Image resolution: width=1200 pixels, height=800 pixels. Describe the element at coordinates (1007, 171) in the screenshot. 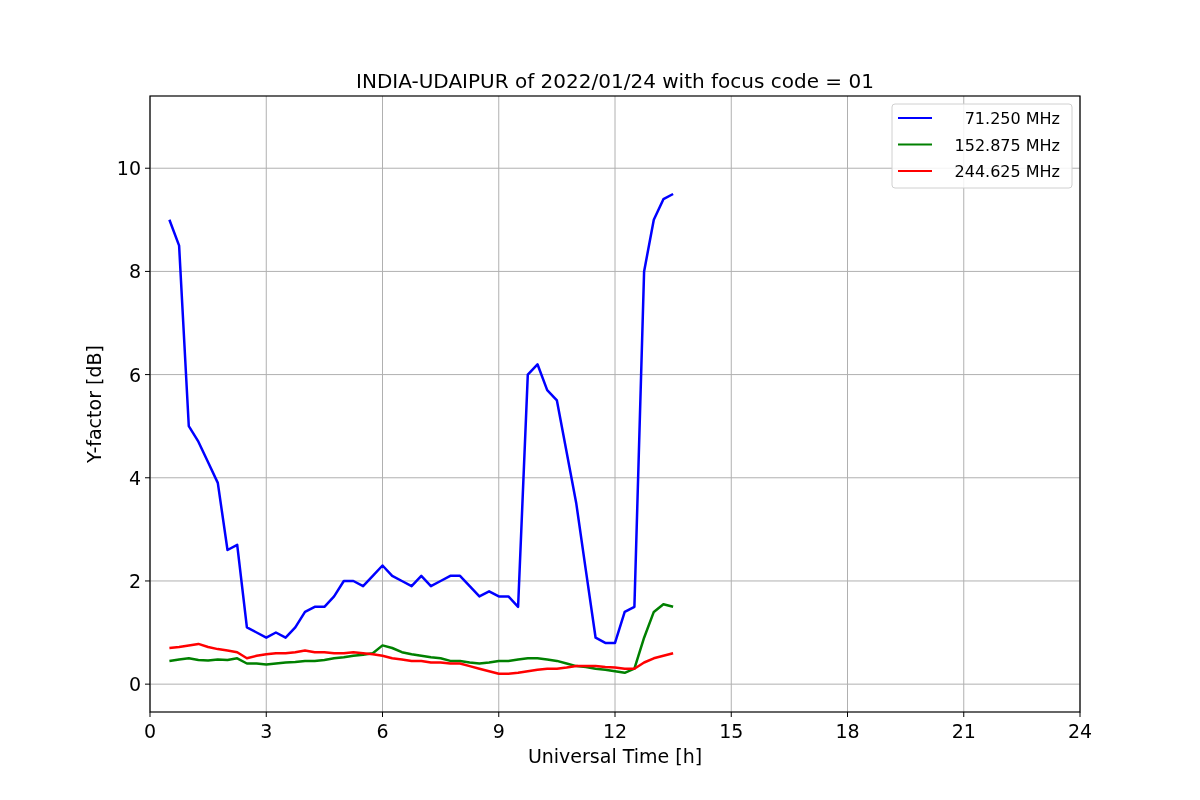

I see `legend-label: 244.625 MHz` at that location.